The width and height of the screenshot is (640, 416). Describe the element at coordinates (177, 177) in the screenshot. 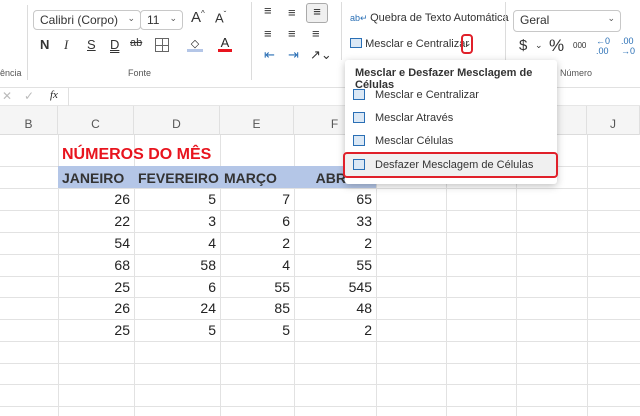

I see `header-cell: FEVEREIRO` at that location.